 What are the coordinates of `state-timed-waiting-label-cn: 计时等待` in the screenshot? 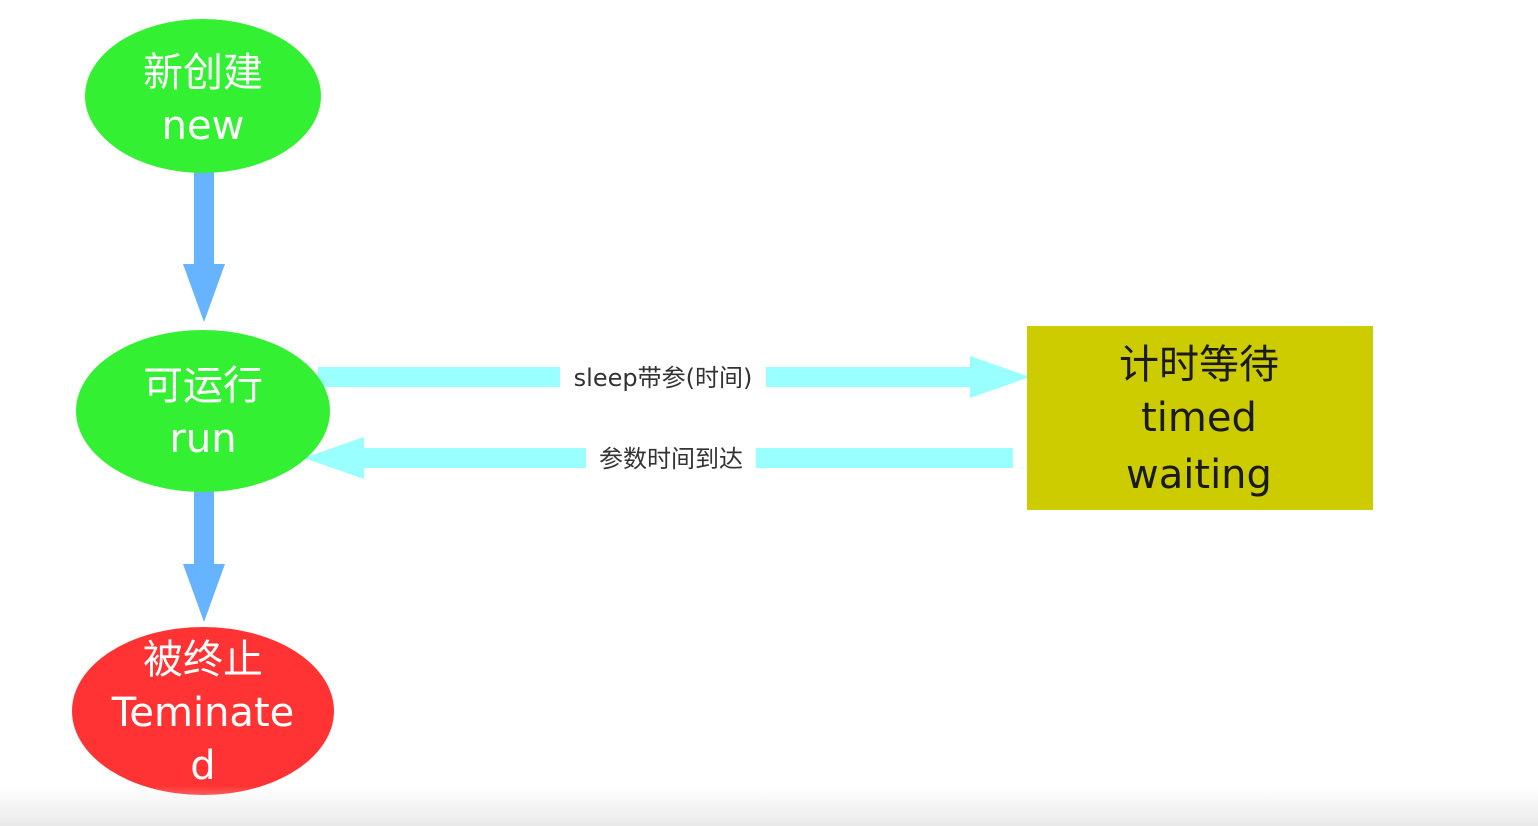 It's located at (1199, 365).